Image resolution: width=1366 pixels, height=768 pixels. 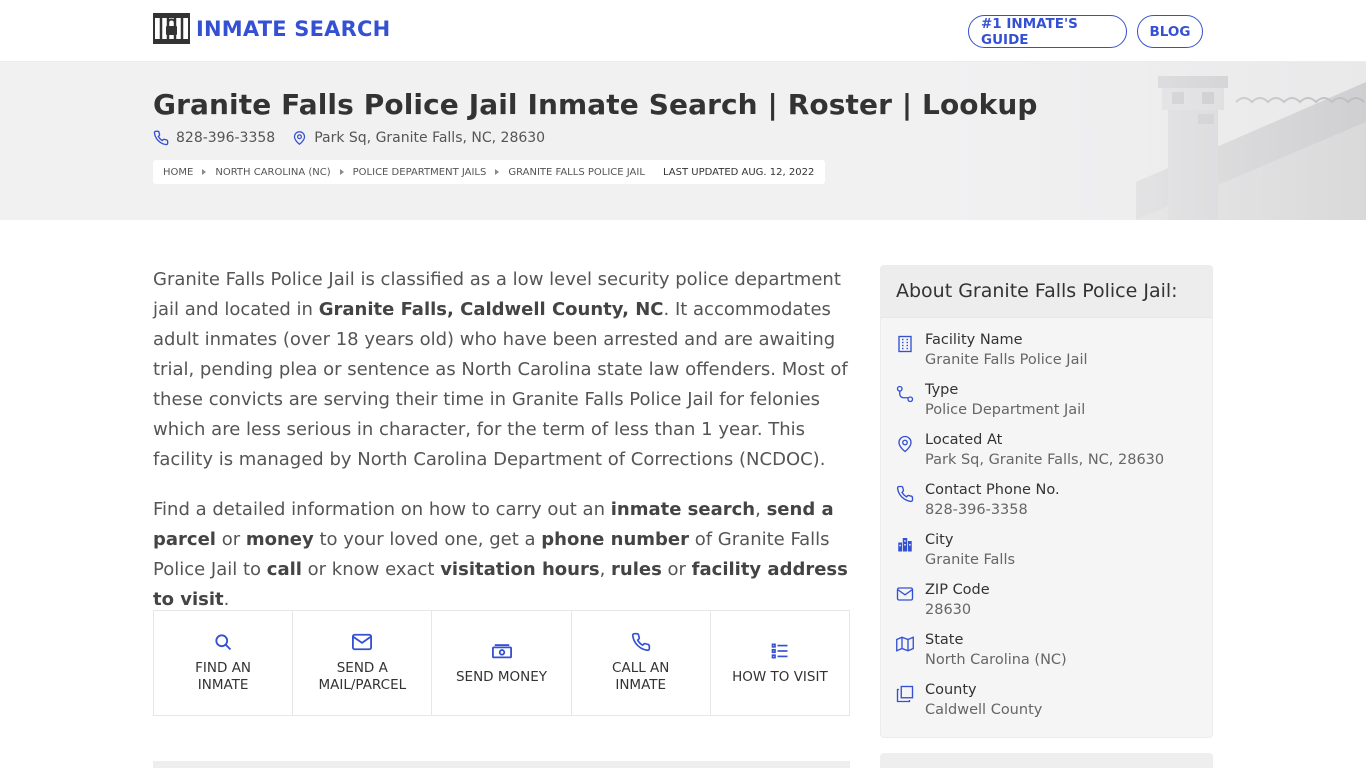 I want to click on call-bold: call, so click(x=284, y=569).